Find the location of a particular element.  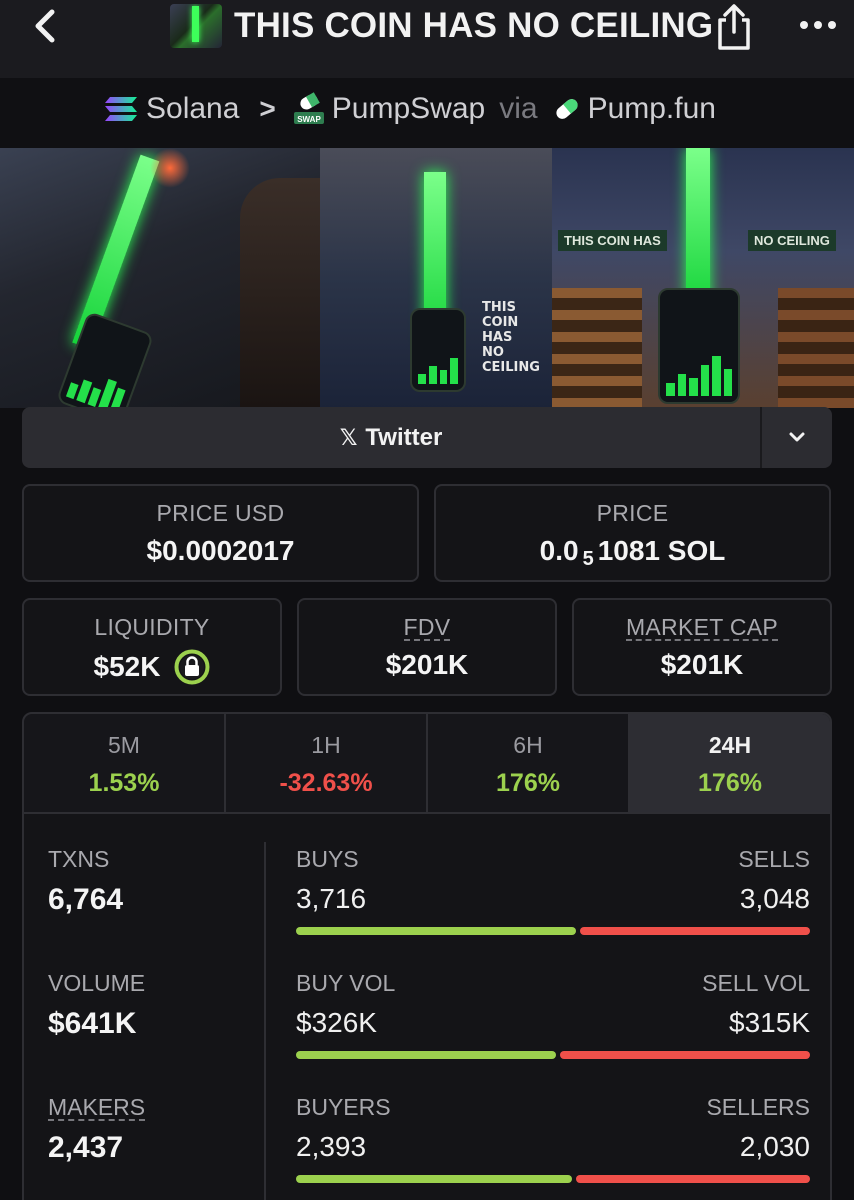

makers-stat: MAKERS 2,437 is located at coordinates (97, 1129).